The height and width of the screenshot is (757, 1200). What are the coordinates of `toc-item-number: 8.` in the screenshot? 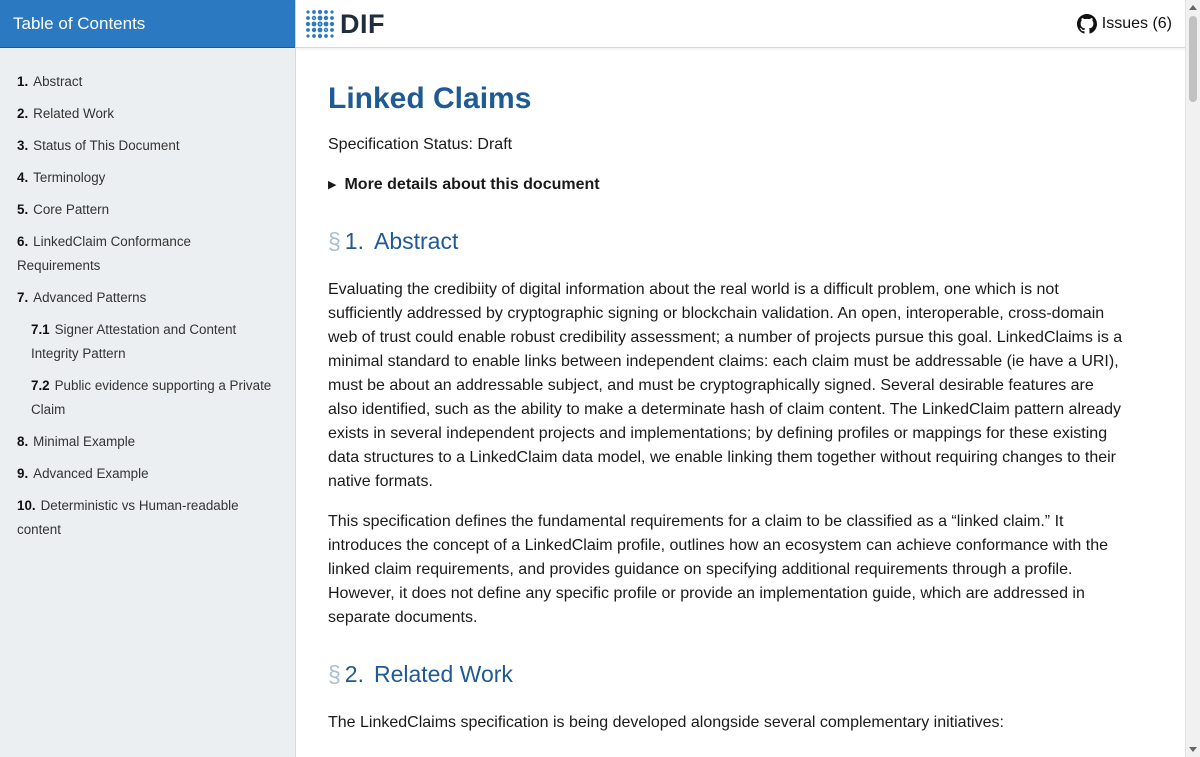 It's located at (23, 441).